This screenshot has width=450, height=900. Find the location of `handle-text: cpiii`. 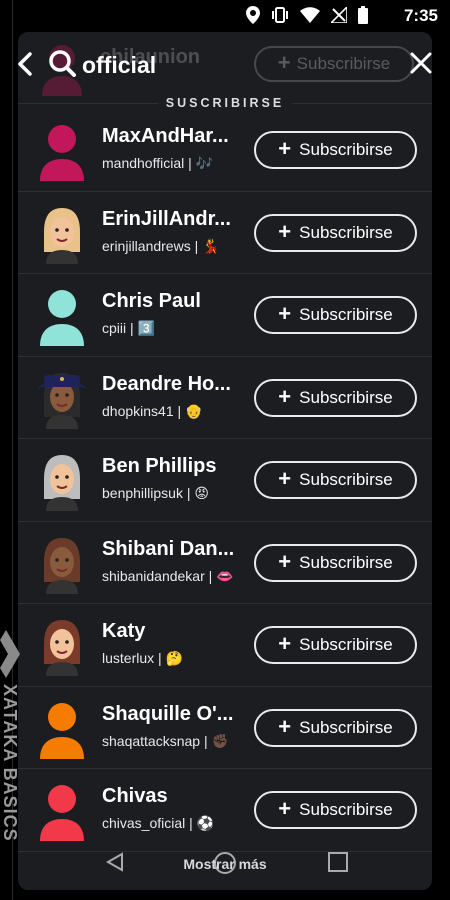

handle-text: cpiii is located at coordinates (114, 328).